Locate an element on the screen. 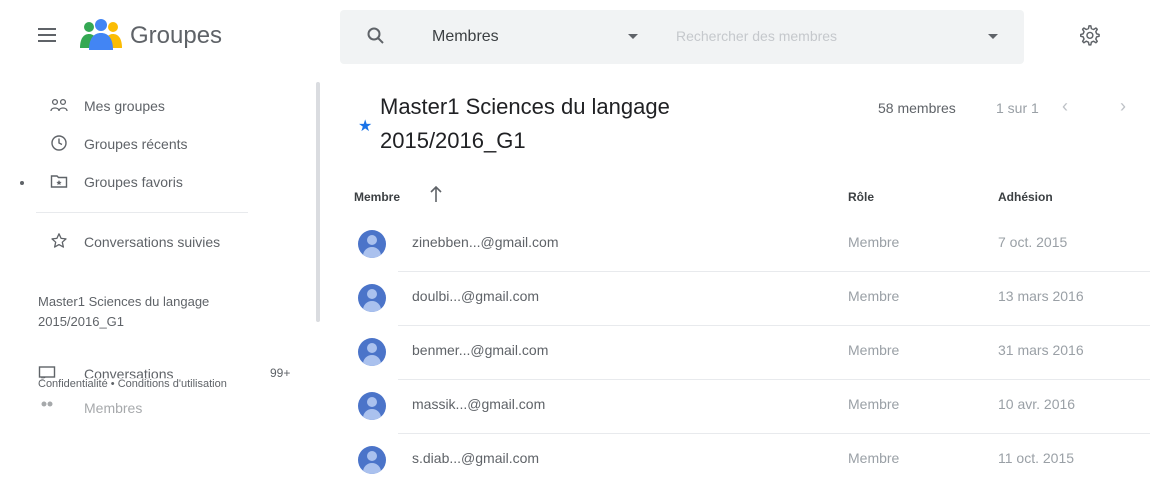 This screenshot has width=1158, height=477. sidebar-item-followed-conversations: Conversations suivies is located at coordinates (150, 242).